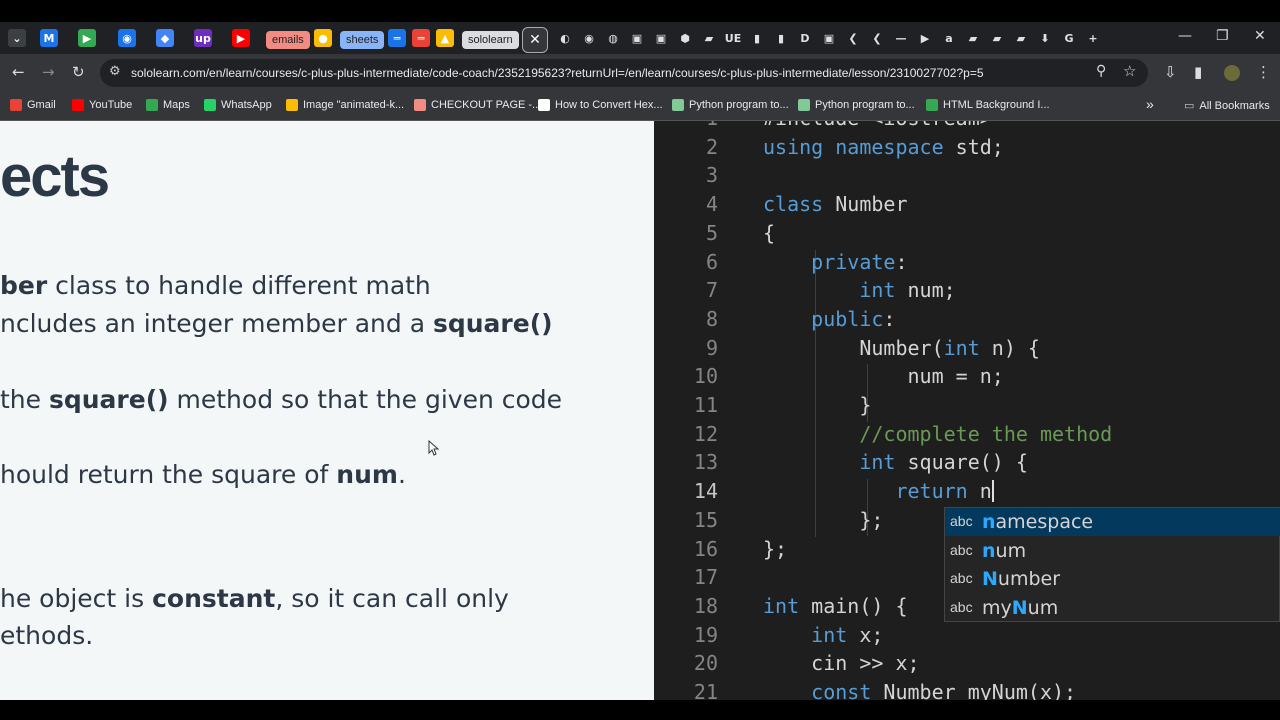 This screenshot has height=720, width=1280. I want to click on all-bookmarks-button: ▭ All Bookmarks, so click(1227, 106).